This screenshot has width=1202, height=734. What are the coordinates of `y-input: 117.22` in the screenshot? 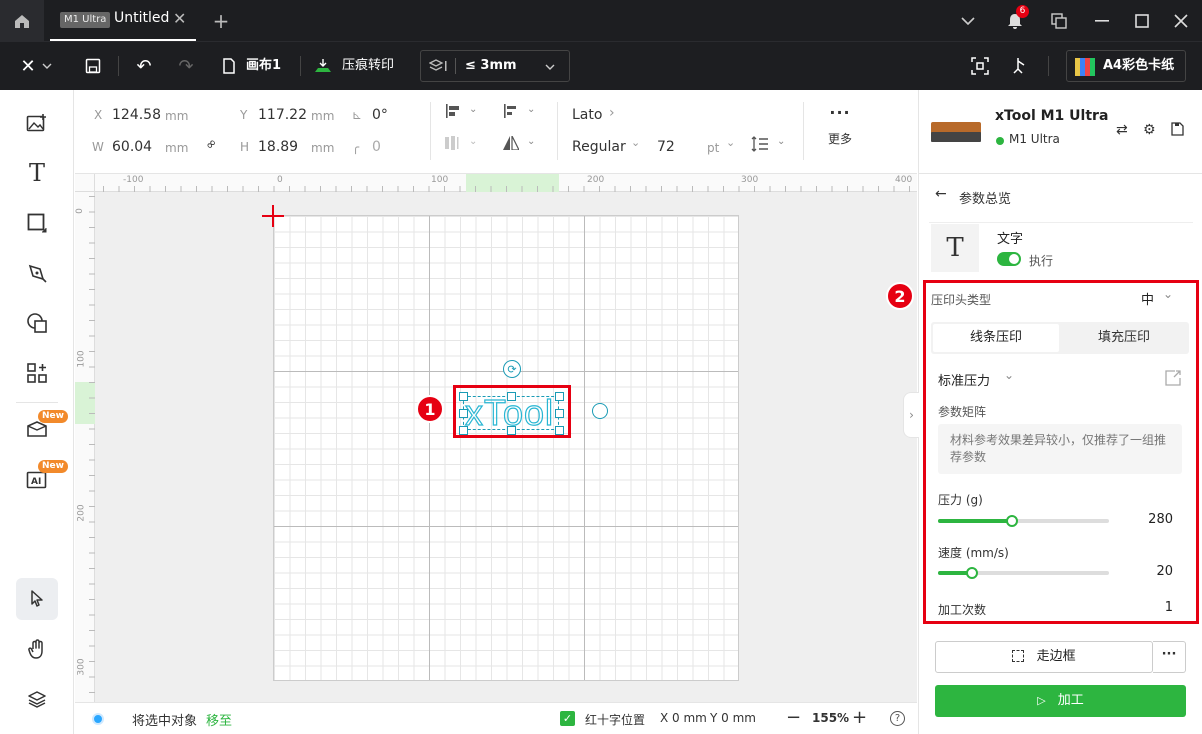 It's located at (282, 115).